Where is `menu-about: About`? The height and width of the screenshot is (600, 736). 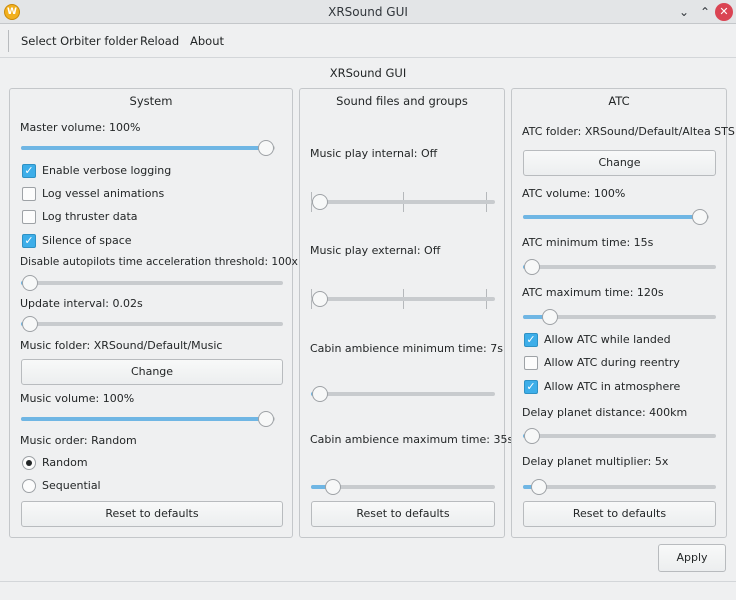
menu-about: About is located at coordinates (207, 41).